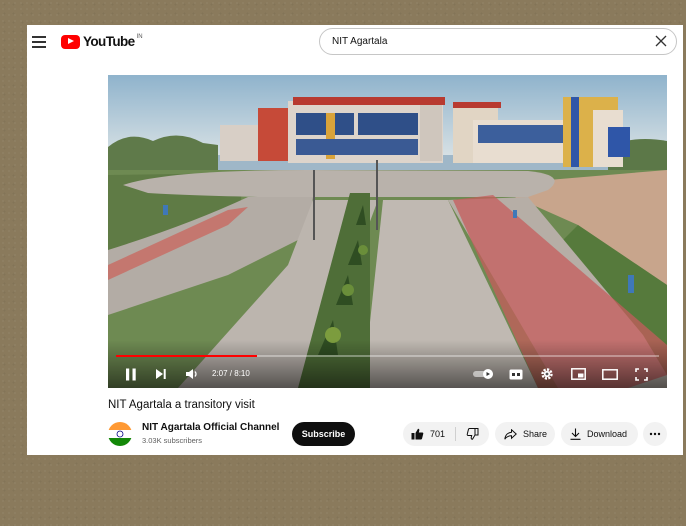 This screenshot has width=686, height=526. Describe the element at coordinates (323, 434) in the screenshot. I see `subscribe-button: Subscribe` at that location.